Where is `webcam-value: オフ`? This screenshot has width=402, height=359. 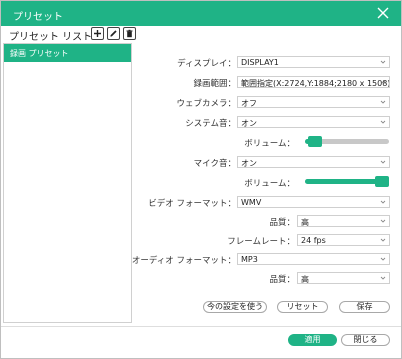
webcam-value: オフ is located at coordinates (249, 103).